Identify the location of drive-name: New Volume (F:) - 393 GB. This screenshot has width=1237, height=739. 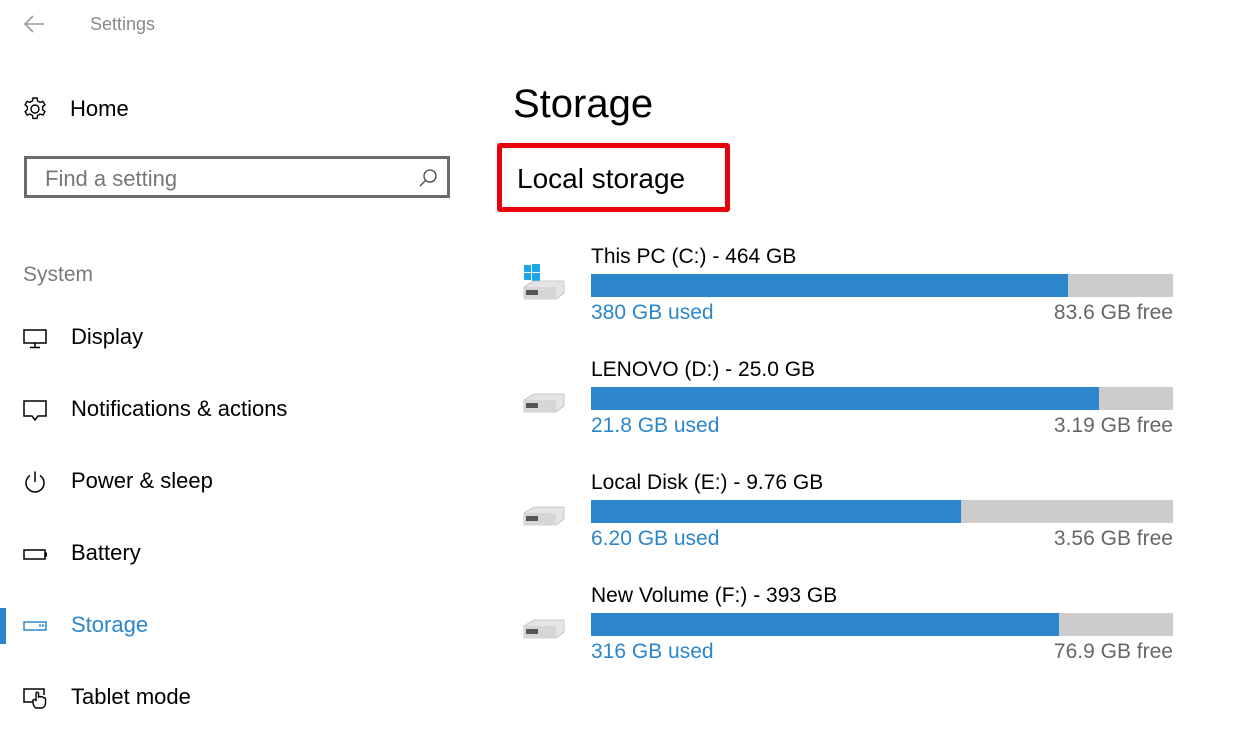
(714, 595).